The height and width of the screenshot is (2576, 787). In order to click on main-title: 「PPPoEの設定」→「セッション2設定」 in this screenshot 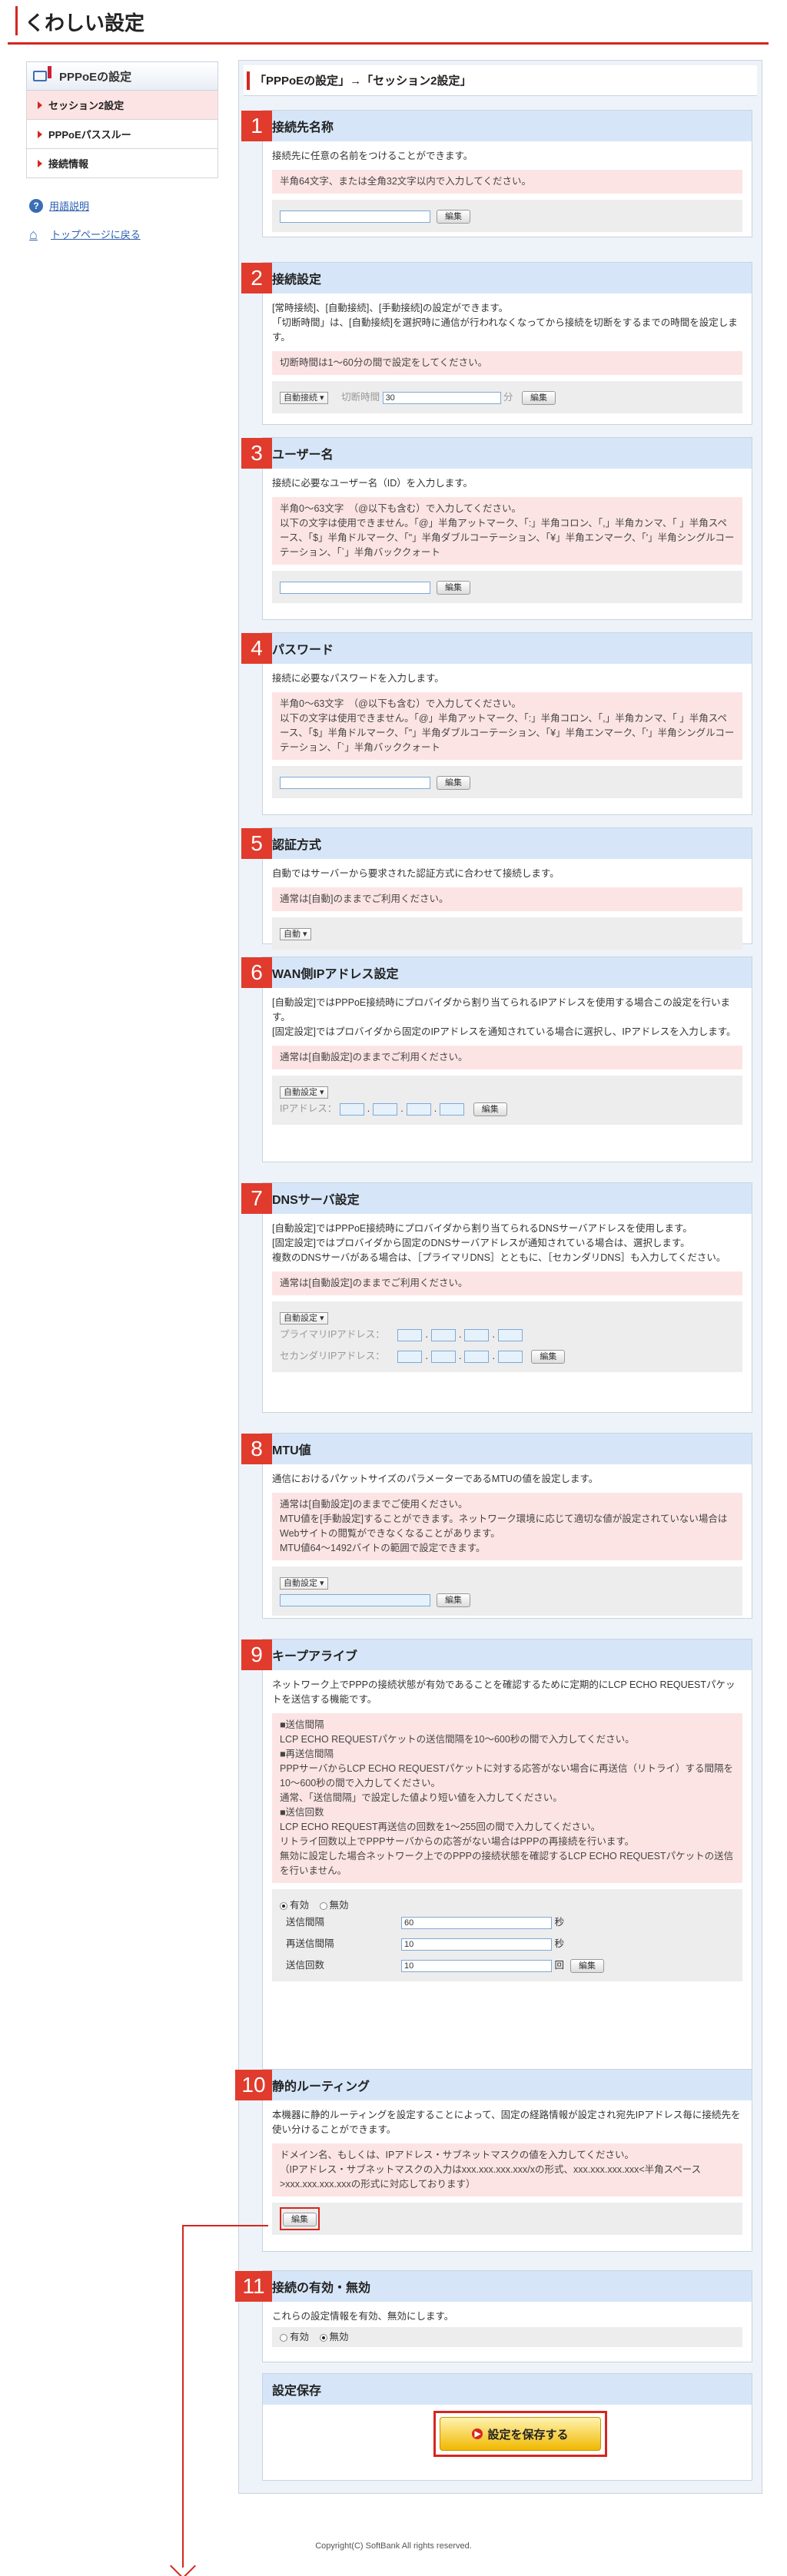, I will do `click(500, 80)`.